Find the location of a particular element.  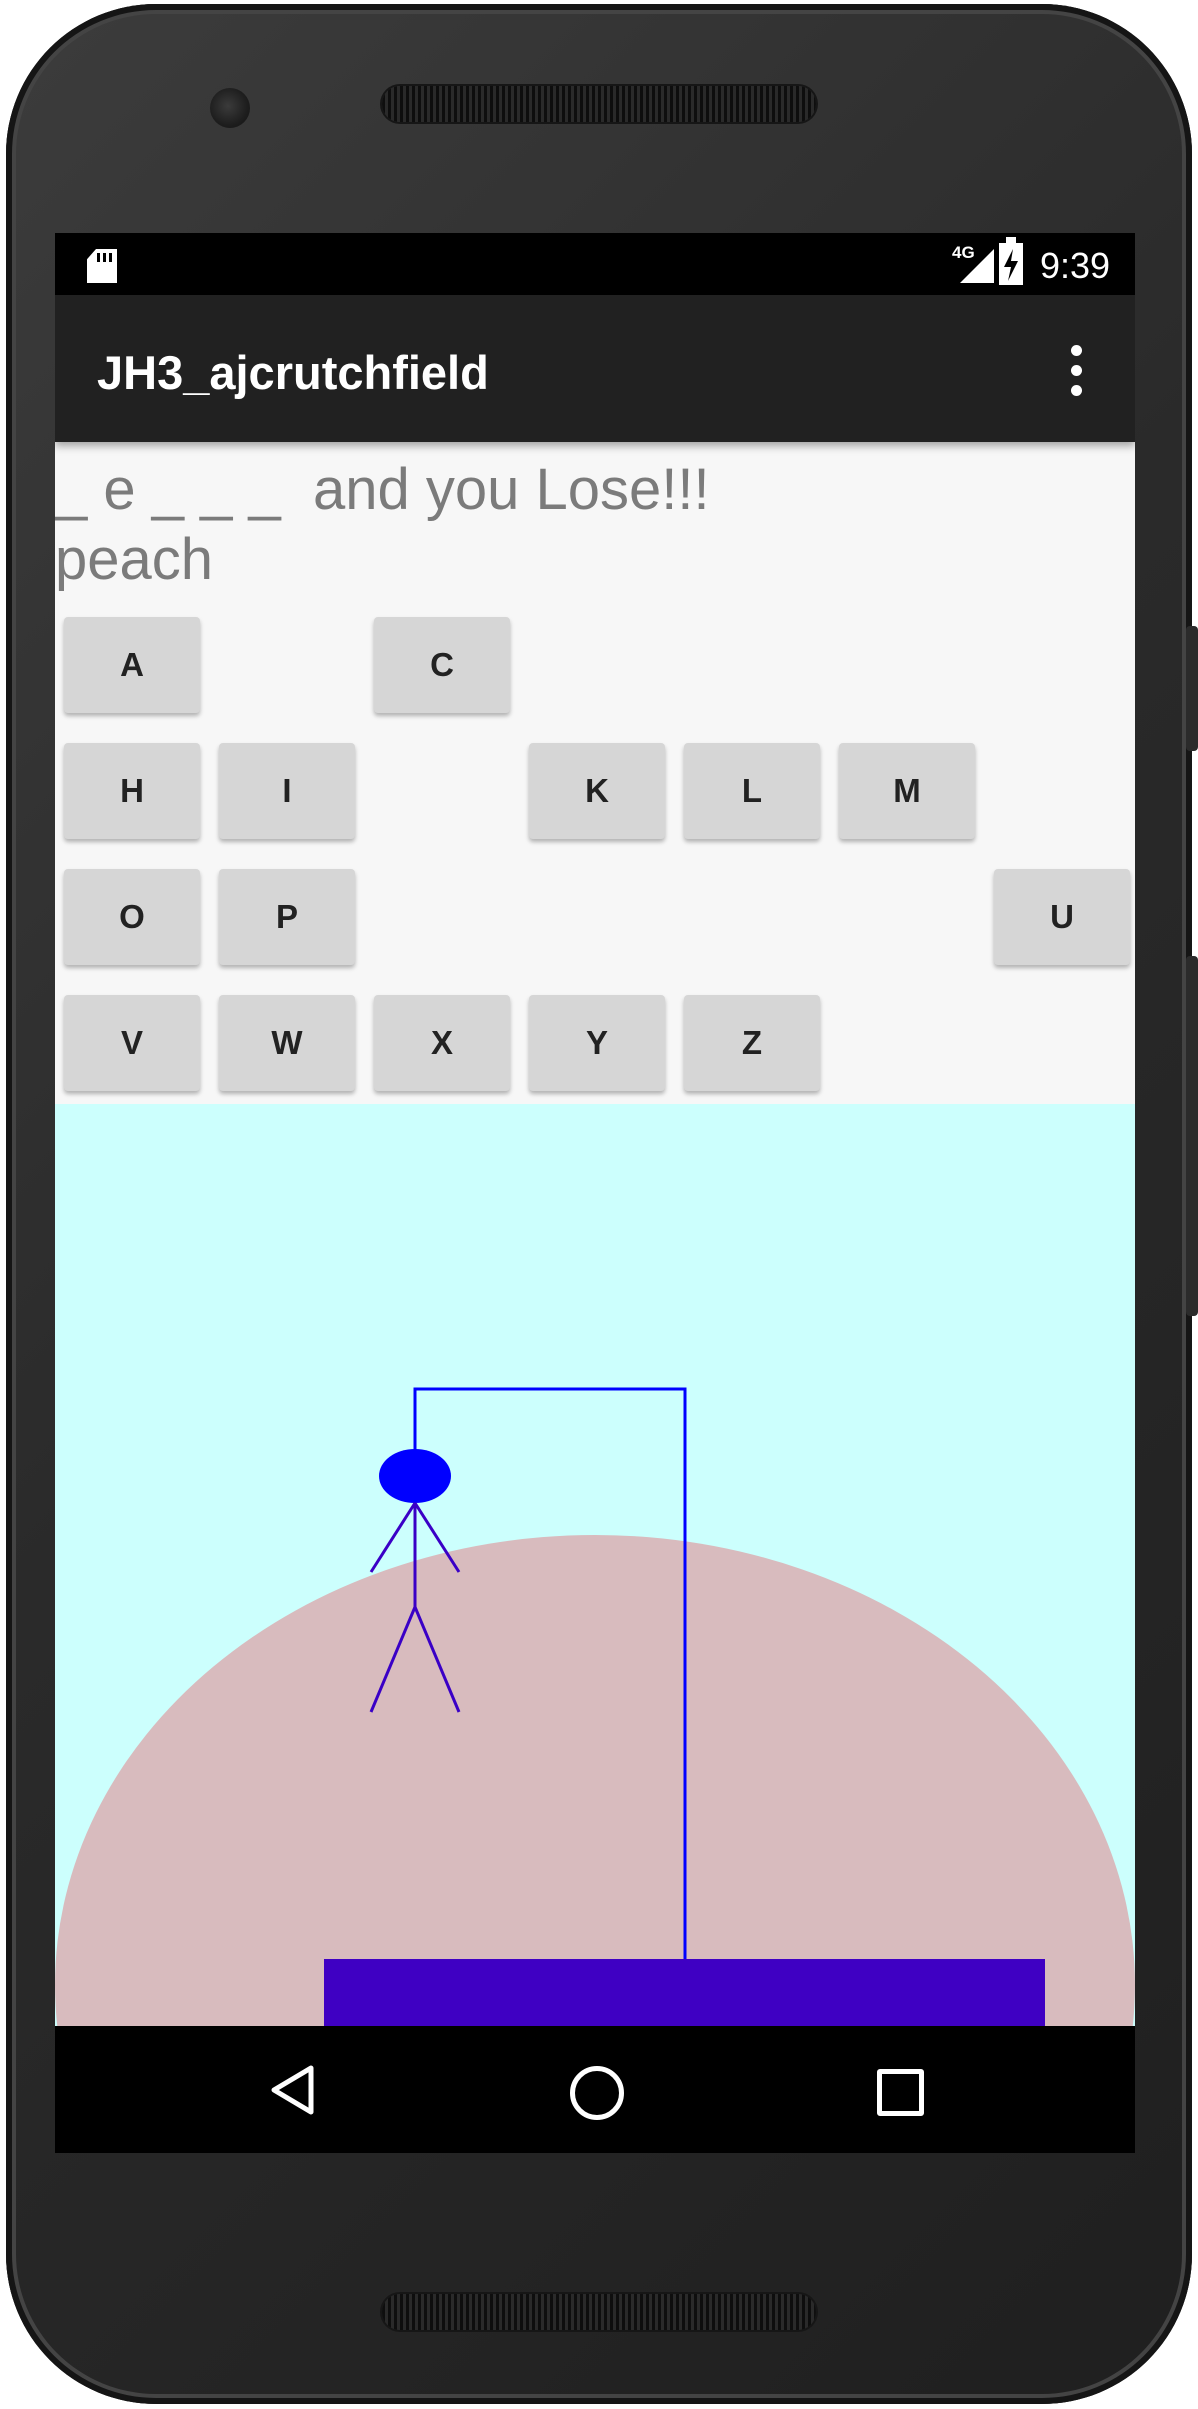

sd-card-icon is located at coordinates (102, 266).